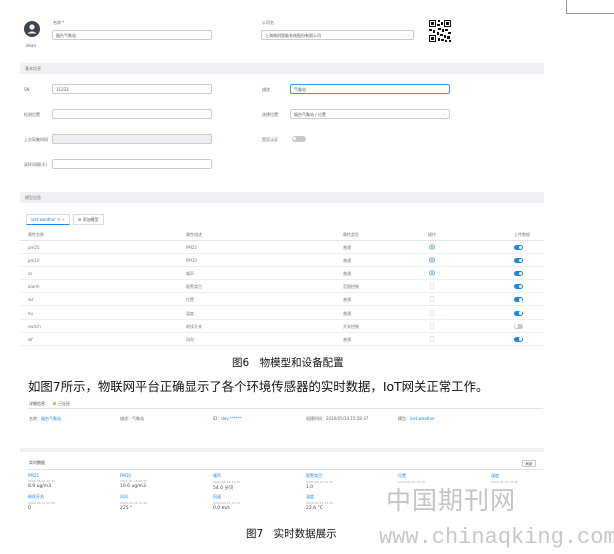 The height and width of the screenshot is (554, 614). I want to click on metric-name: 湿度, so click(495, 475).